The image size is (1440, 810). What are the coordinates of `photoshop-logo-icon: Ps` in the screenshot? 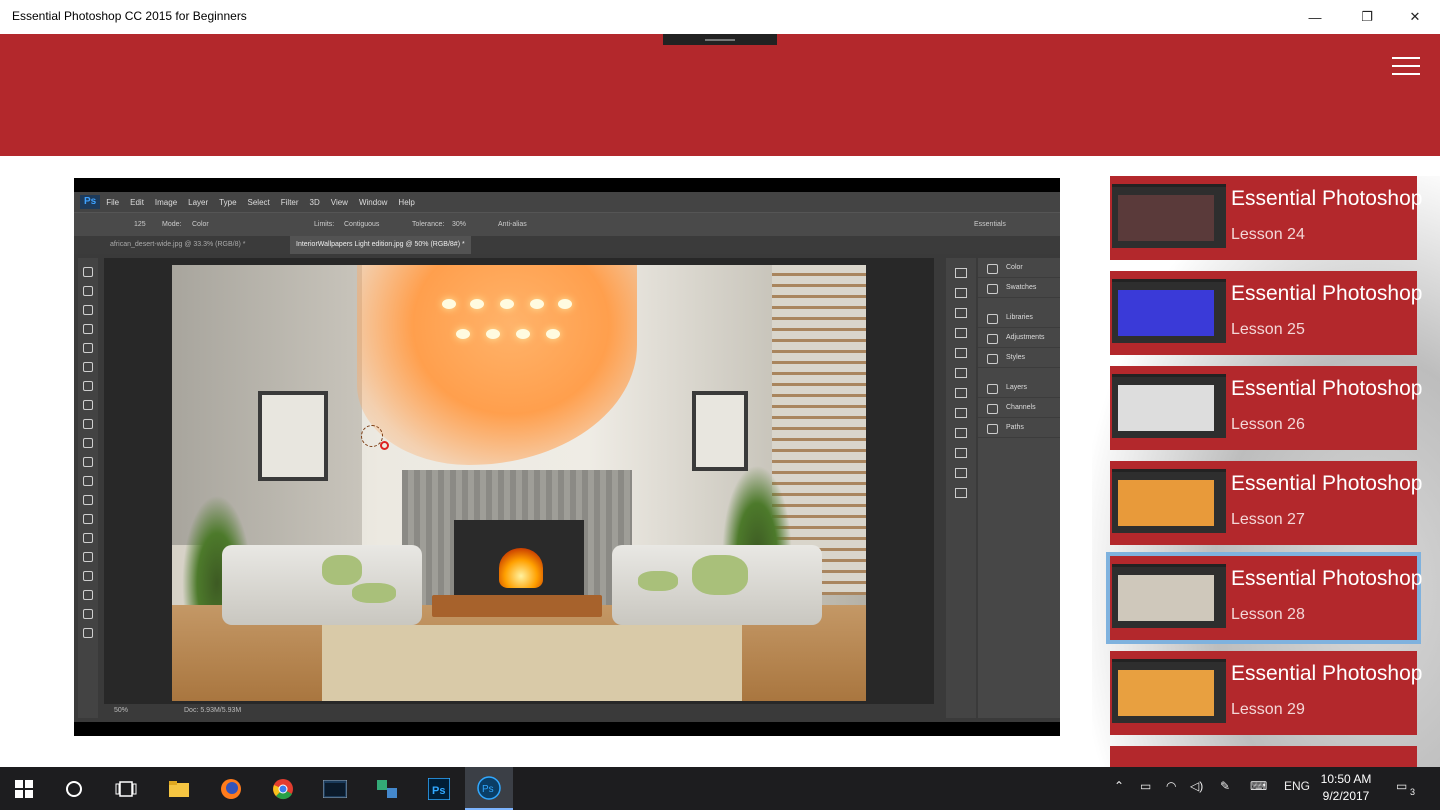 It's located at (90, 202).